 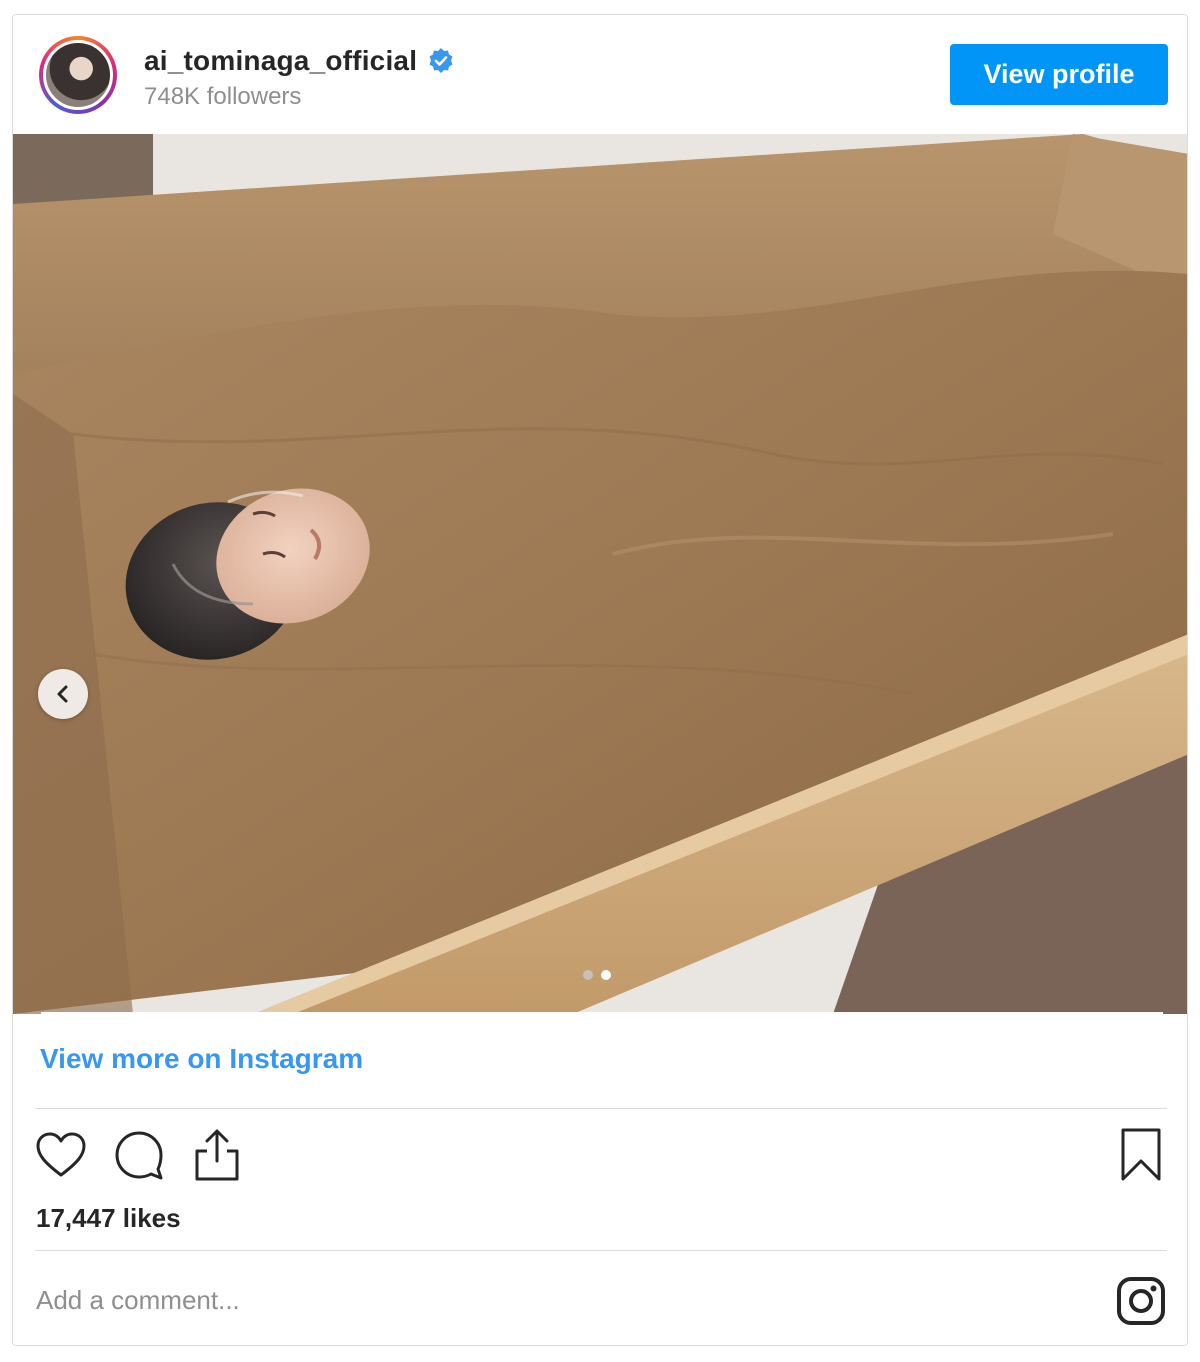 I want to click on photo-bottom-strip, so click(x=602, y=1014).